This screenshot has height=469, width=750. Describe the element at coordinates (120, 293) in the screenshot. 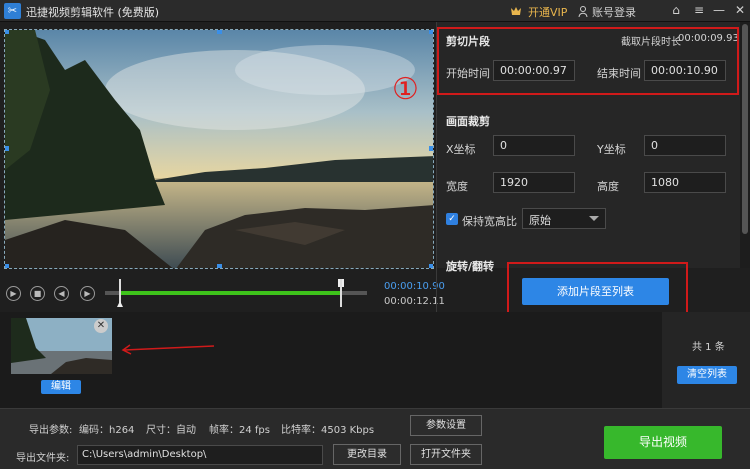

I see `start-marker` at that location.